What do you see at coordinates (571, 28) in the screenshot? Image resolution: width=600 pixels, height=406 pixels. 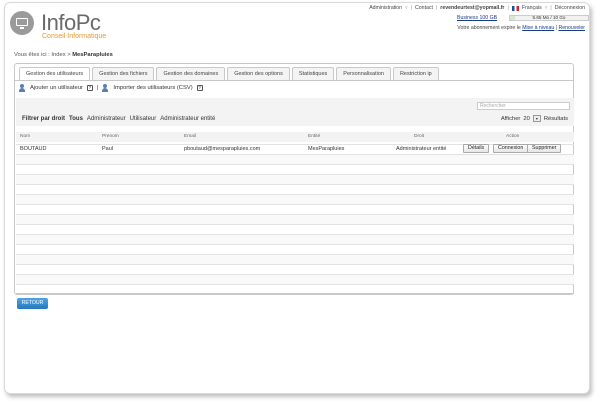 I see `renew-link: Renouveler` at bounding box center [571, 28].